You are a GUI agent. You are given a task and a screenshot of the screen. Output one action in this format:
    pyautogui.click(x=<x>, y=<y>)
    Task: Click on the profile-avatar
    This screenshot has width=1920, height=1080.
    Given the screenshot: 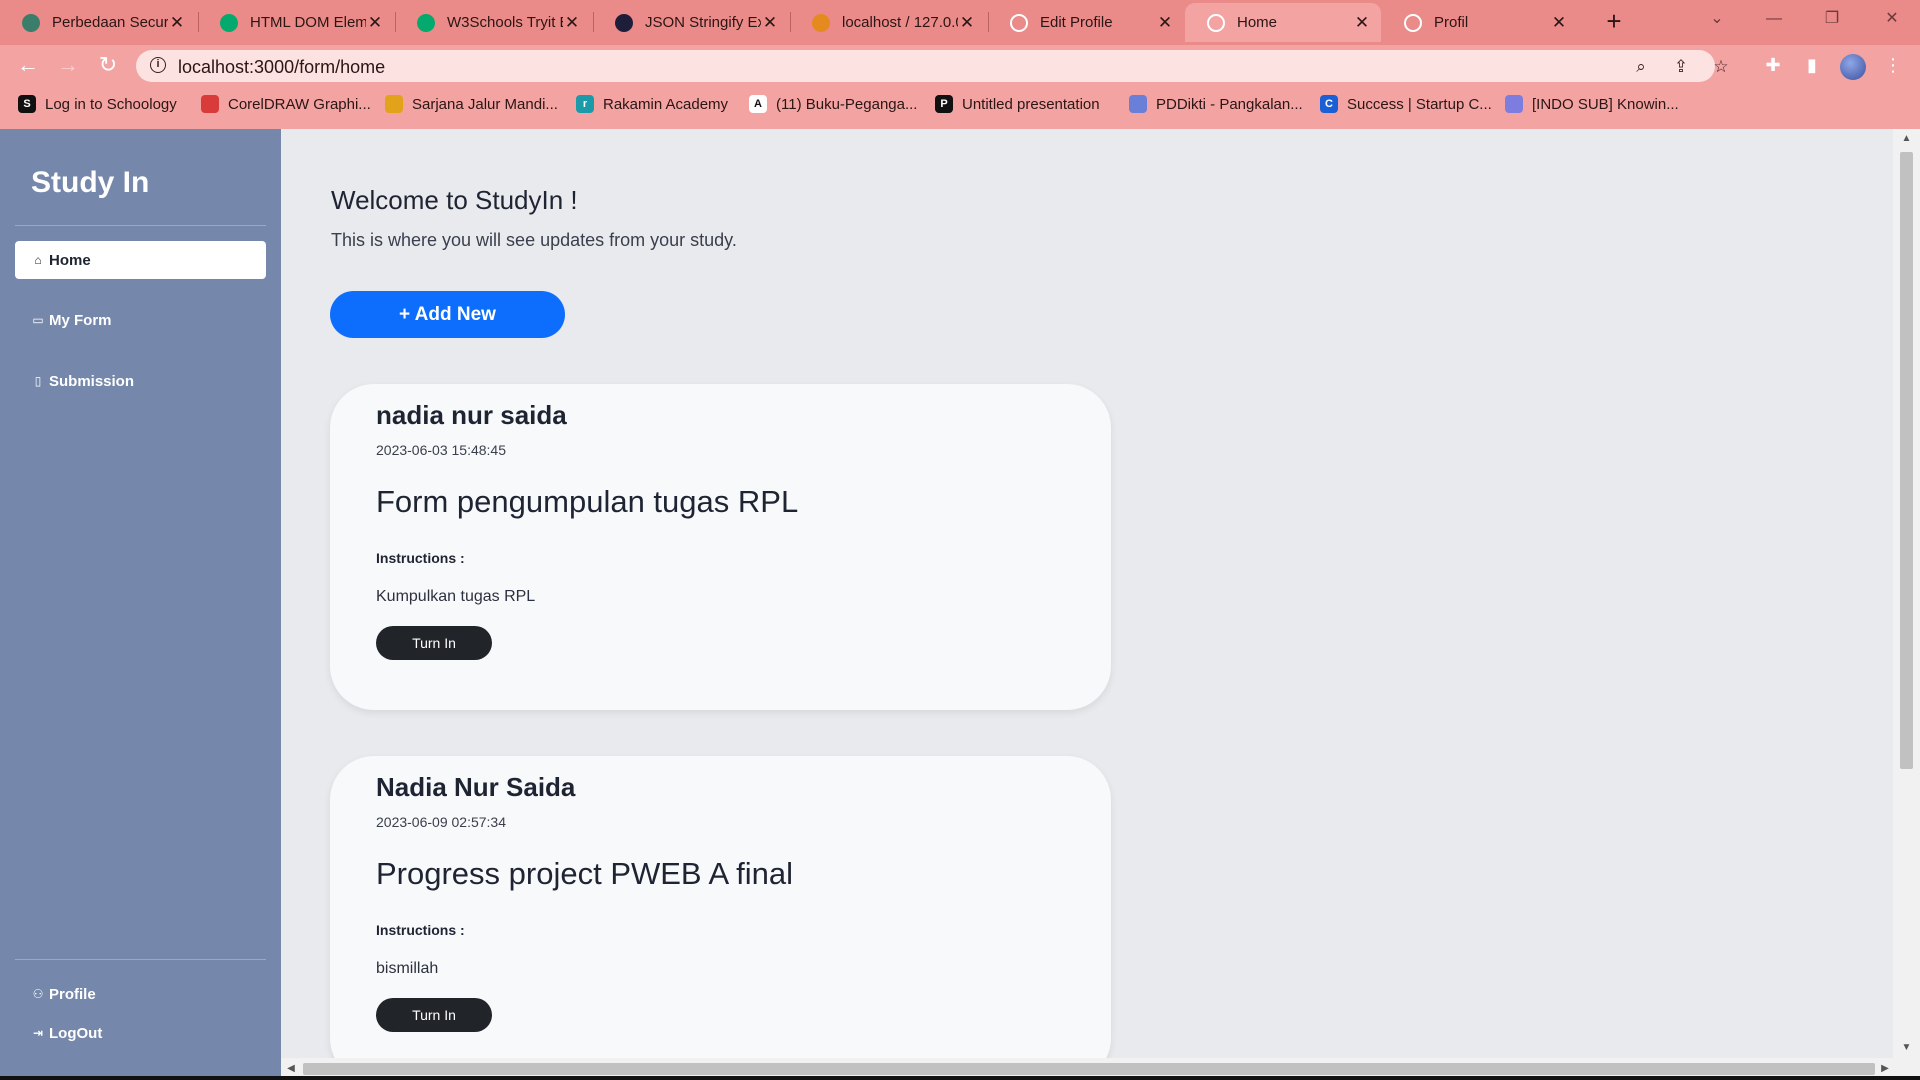 What is the action you would take?
    pyautogui.click(x=1853, y=67)
    